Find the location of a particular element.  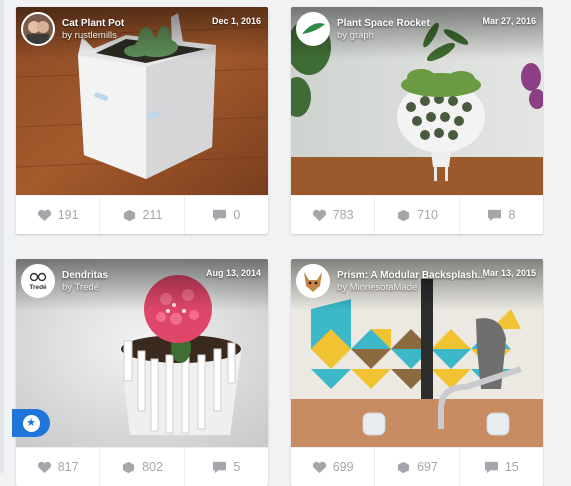

collect-button: 697 is located at coordinates (417, 467).